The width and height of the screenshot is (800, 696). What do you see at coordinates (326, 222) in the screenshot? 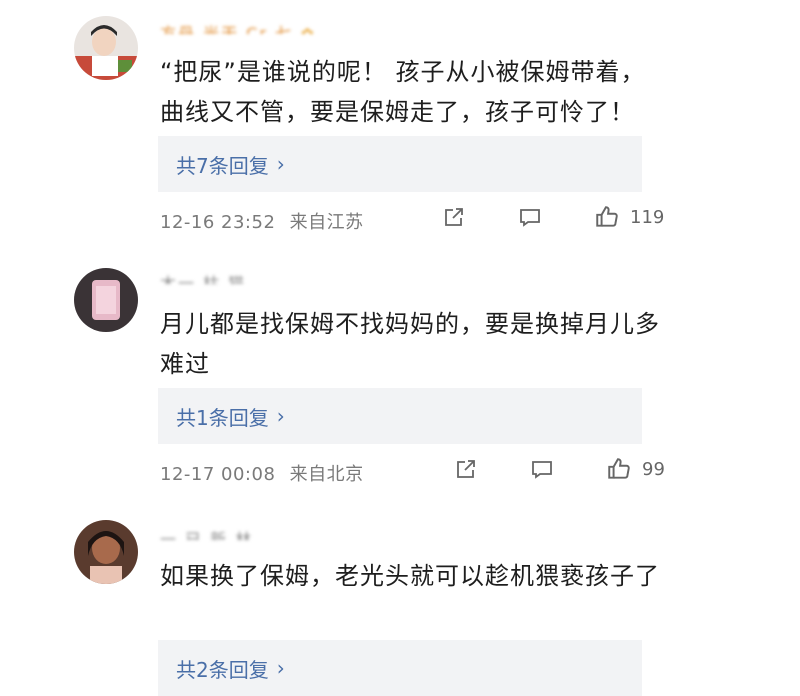
I see `comment-location: 来自江苏` at bounding box center [326, 222].